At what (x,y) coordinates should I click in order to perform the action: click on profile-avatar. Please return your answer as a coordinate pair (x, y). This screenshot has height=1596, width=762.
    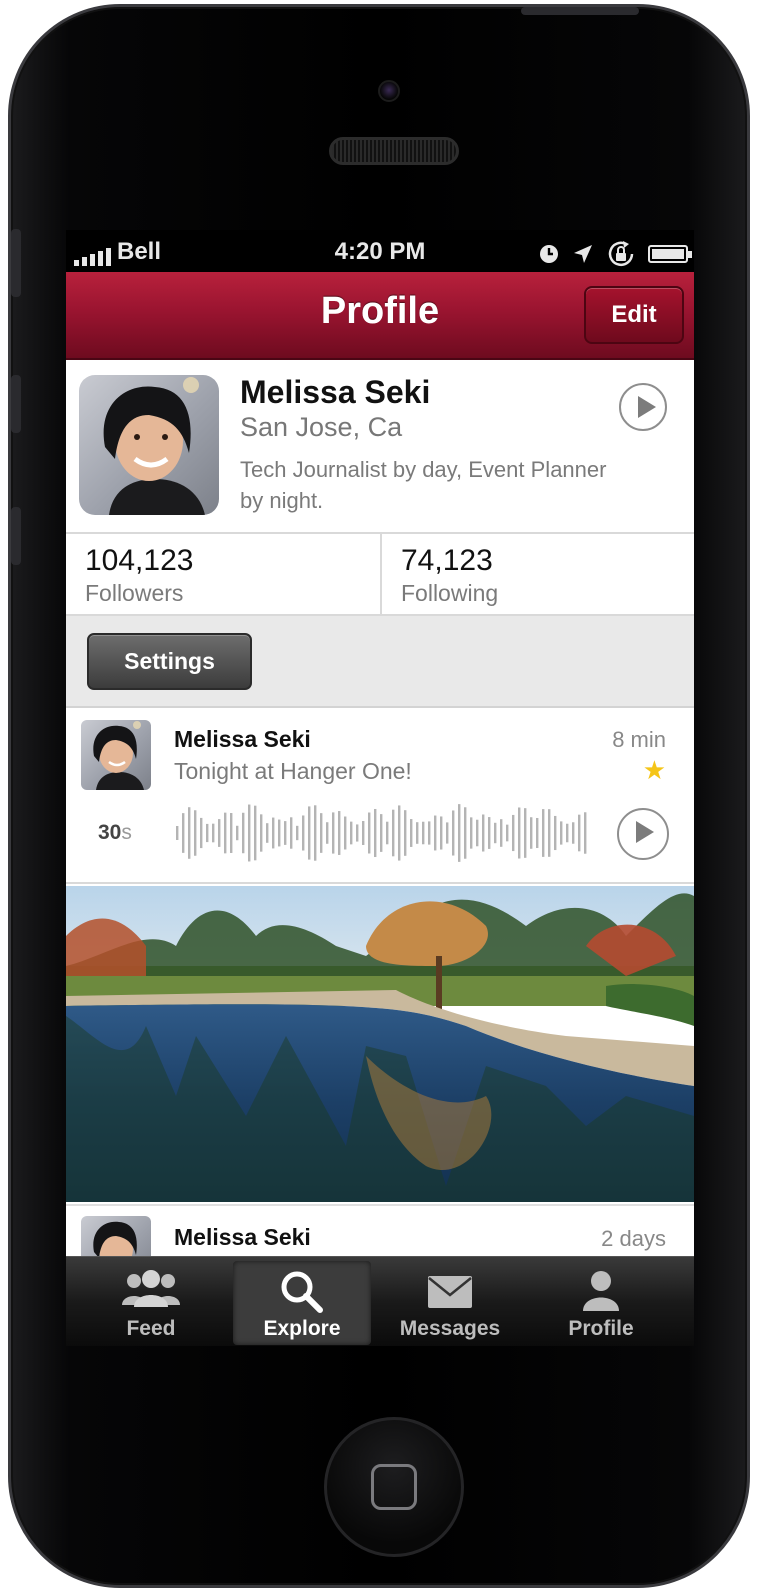
    Looking at the image, I should click on (149, 445).